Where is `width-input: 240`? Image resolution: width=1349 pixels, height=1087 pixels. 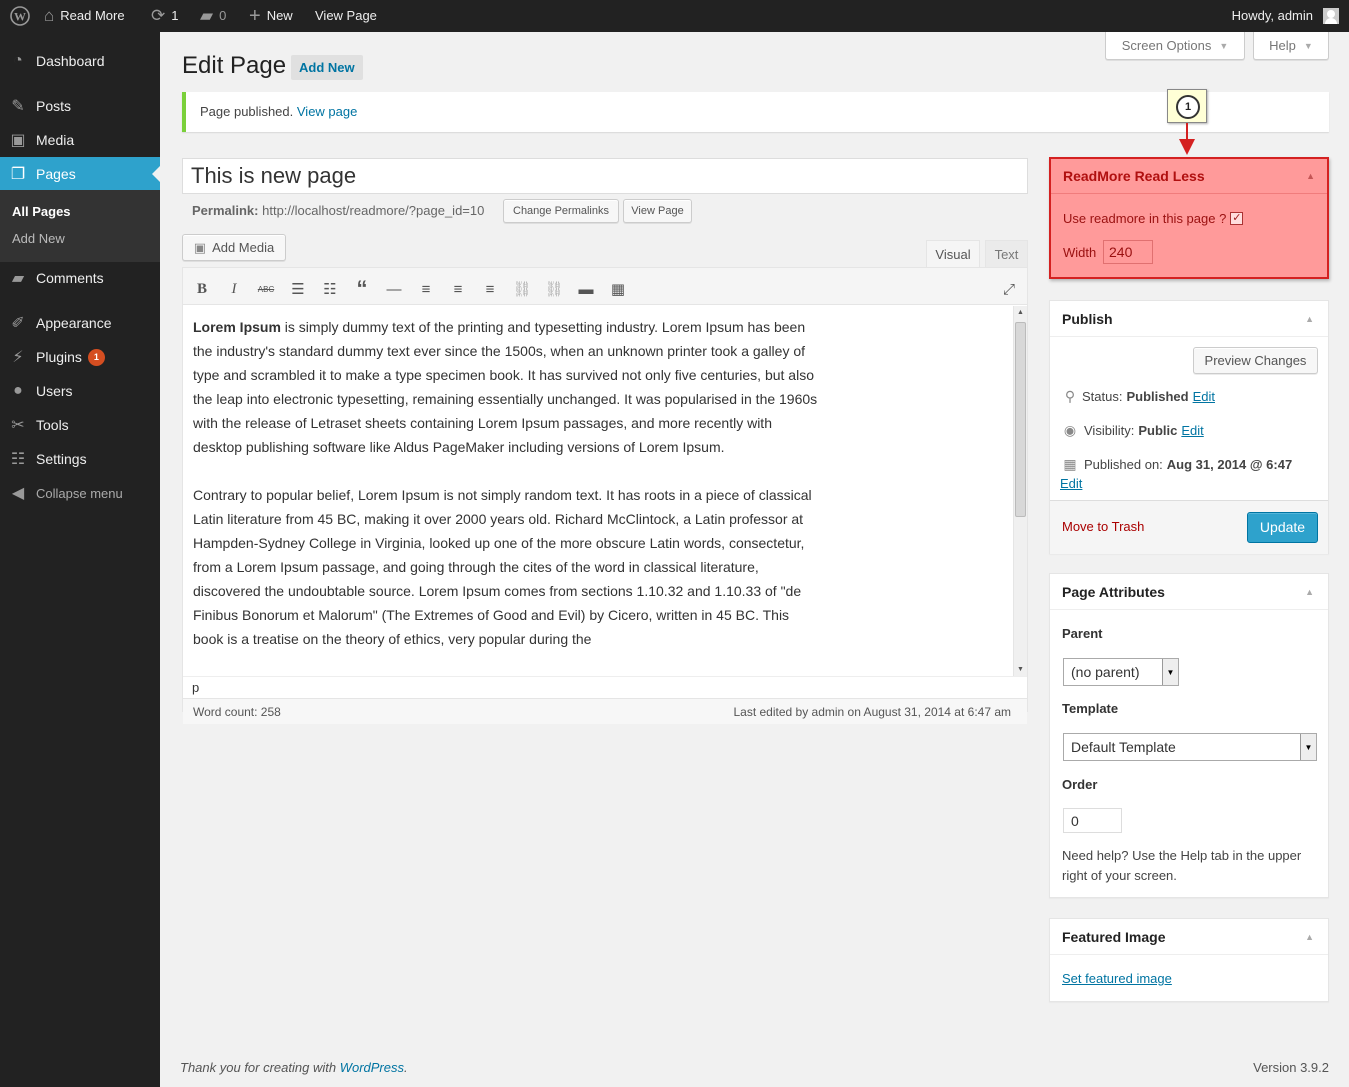 width-input: 240 is located at coordinates (1128, 252).